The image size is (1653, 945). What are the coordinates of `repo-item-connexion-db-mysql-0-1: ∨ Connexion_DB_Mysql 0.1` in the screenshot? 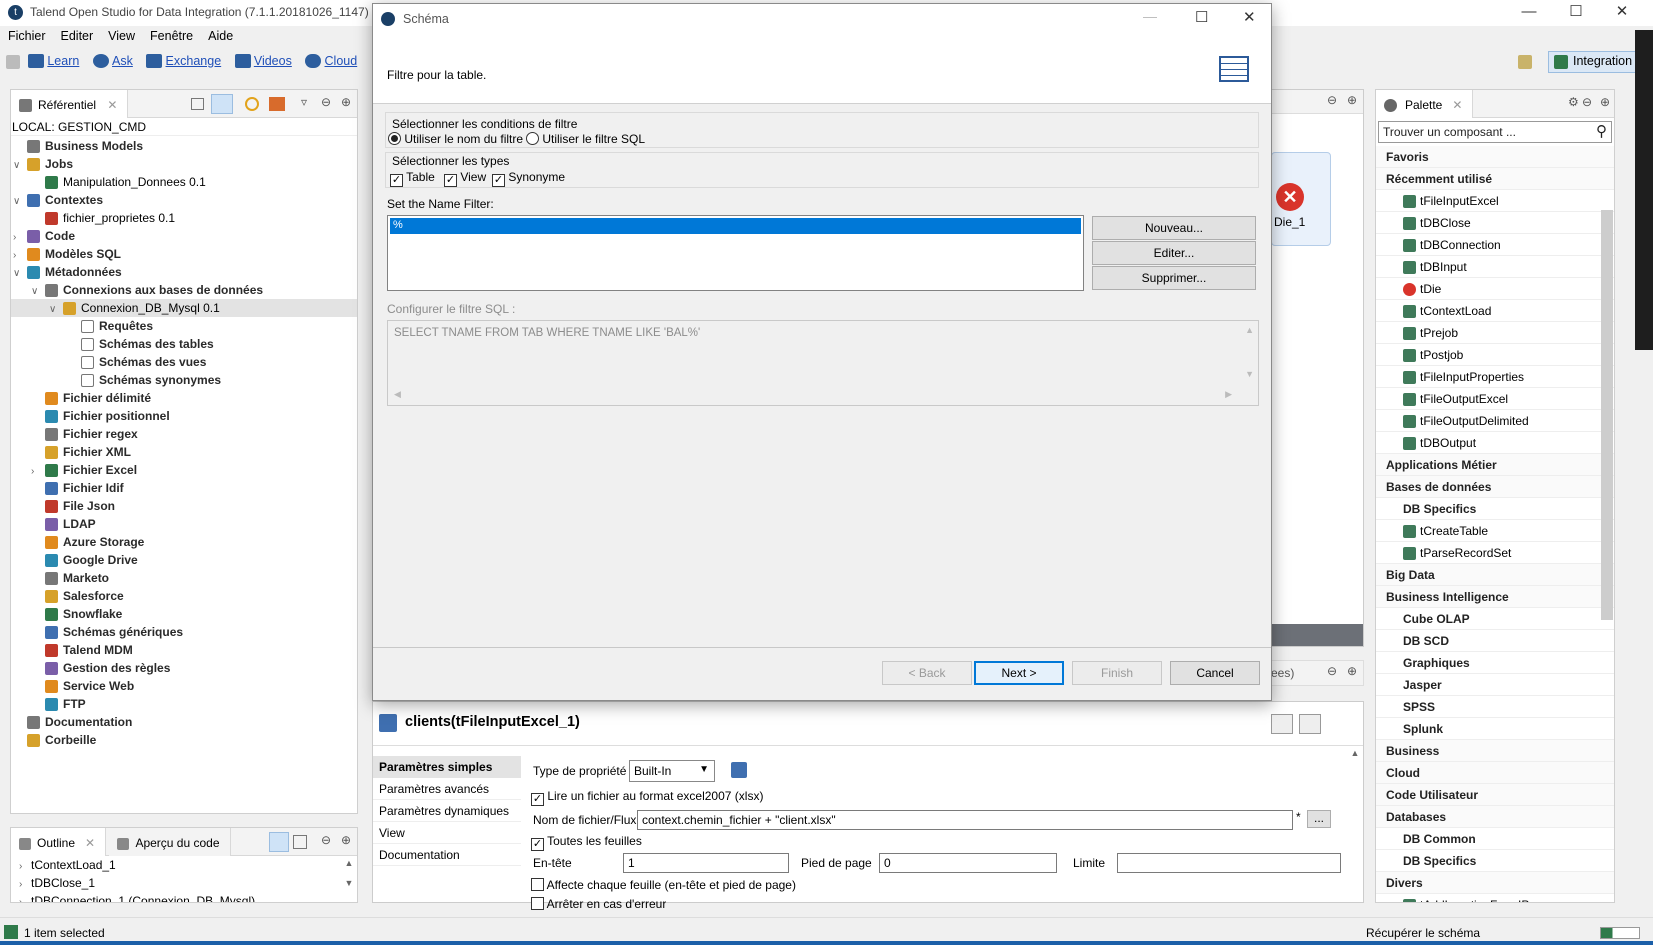 It's located at (184, 308).